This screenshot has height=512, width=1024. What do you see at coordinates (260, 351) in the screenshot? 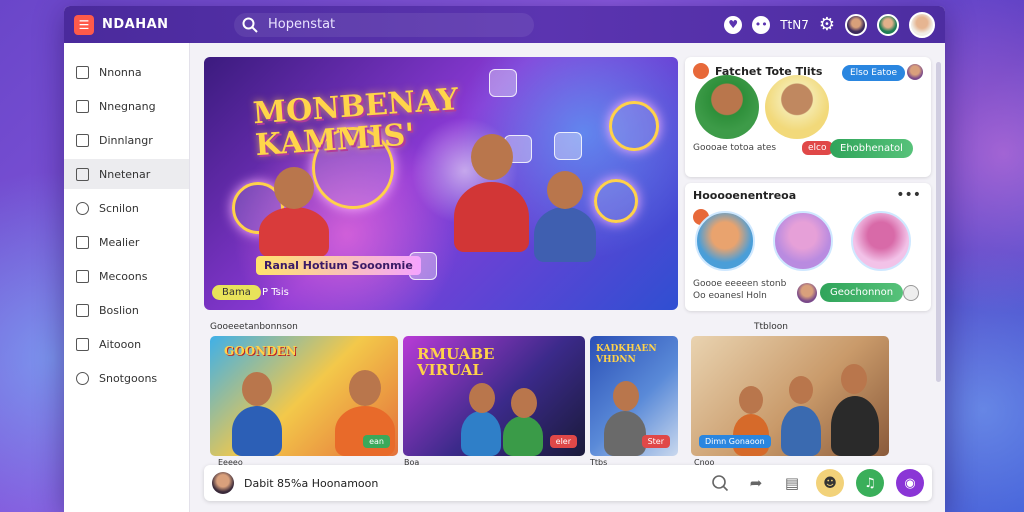
I see `thumbnail-title: GOONDEN` at bounding box center [260, 351].